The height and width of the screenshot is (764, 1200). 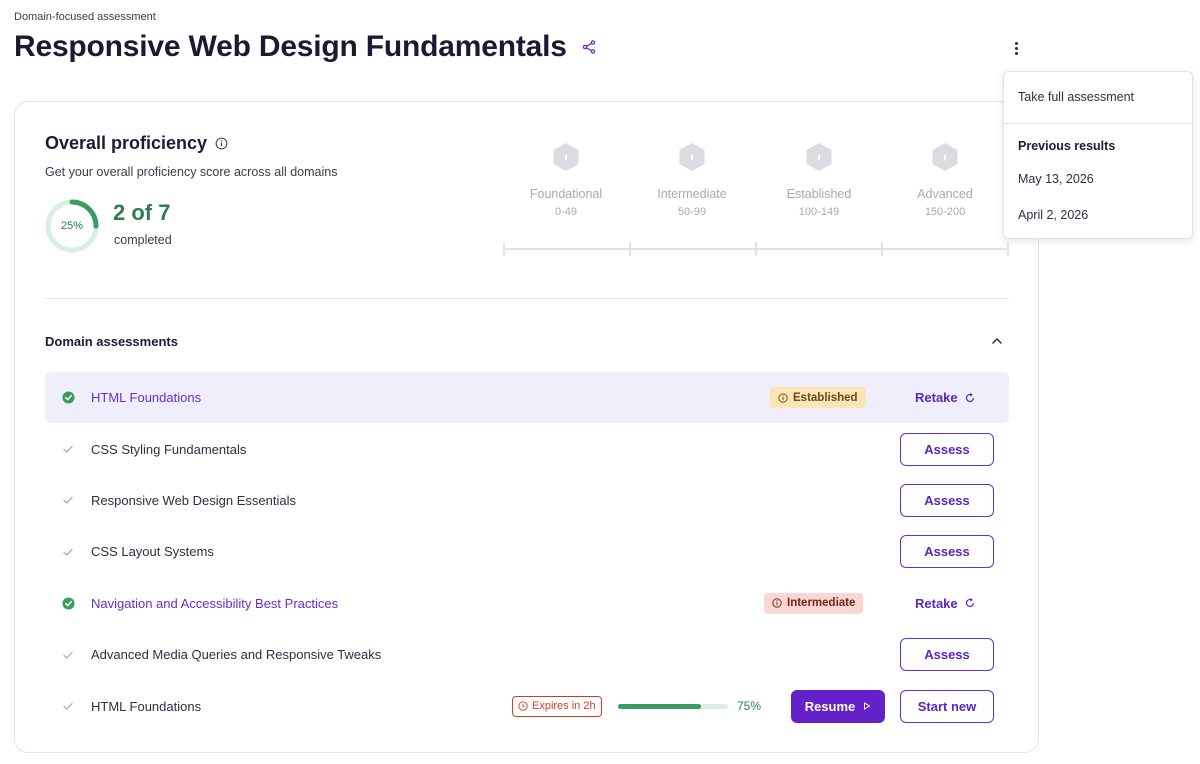 What do you see at coordinates (589, 47) in the screenshot?
I see `share-icon` at bounding box center [589, 47].